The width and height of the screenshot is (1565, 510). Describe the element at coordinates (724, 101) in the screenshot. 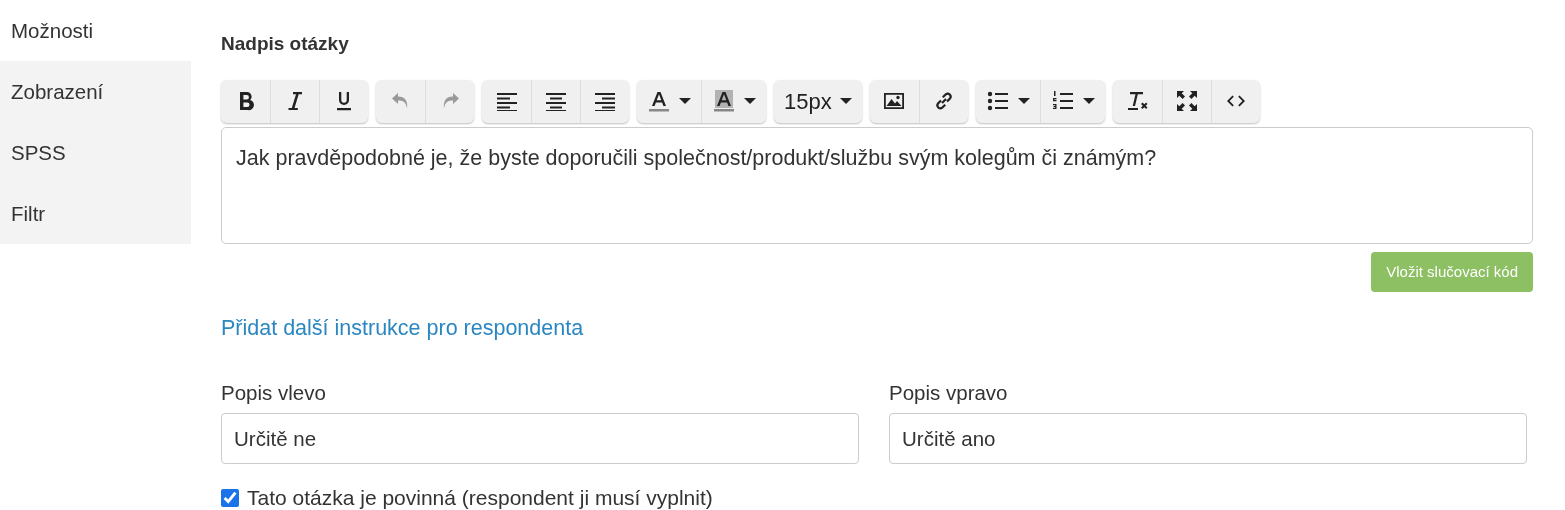

I see `highlight-icon` at that location.